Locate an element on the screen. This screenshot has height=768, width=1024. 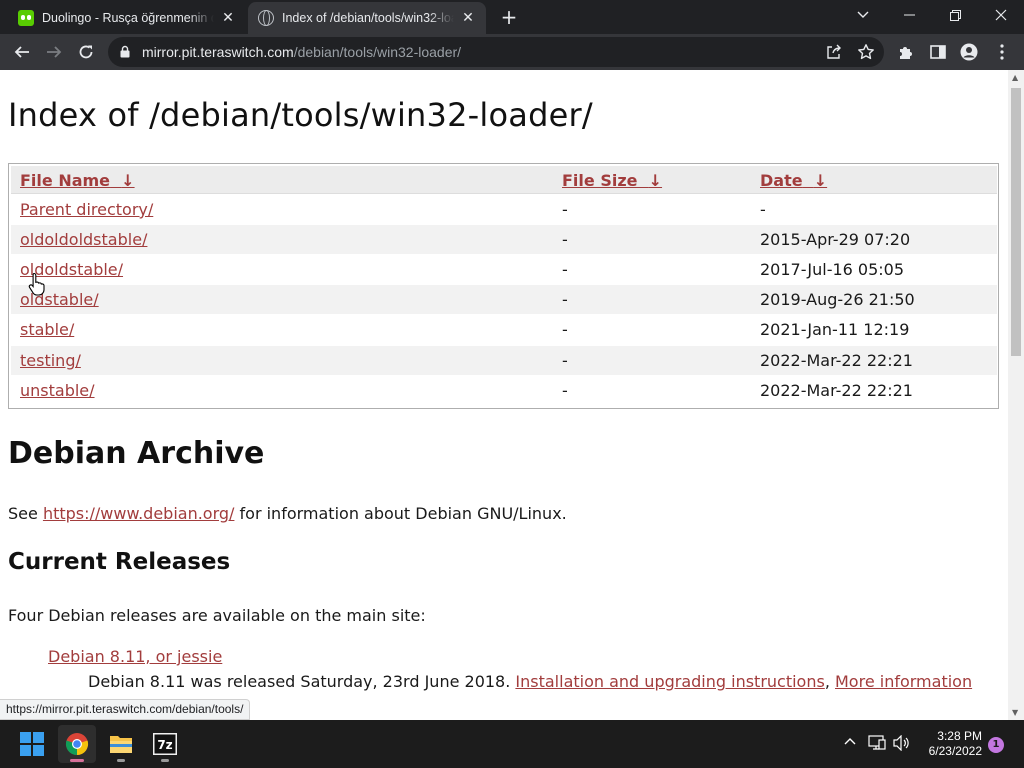
table-row: oldoldoldstable/ - 2015-Apr-29 07:20 is located at coordinates (504, 239).